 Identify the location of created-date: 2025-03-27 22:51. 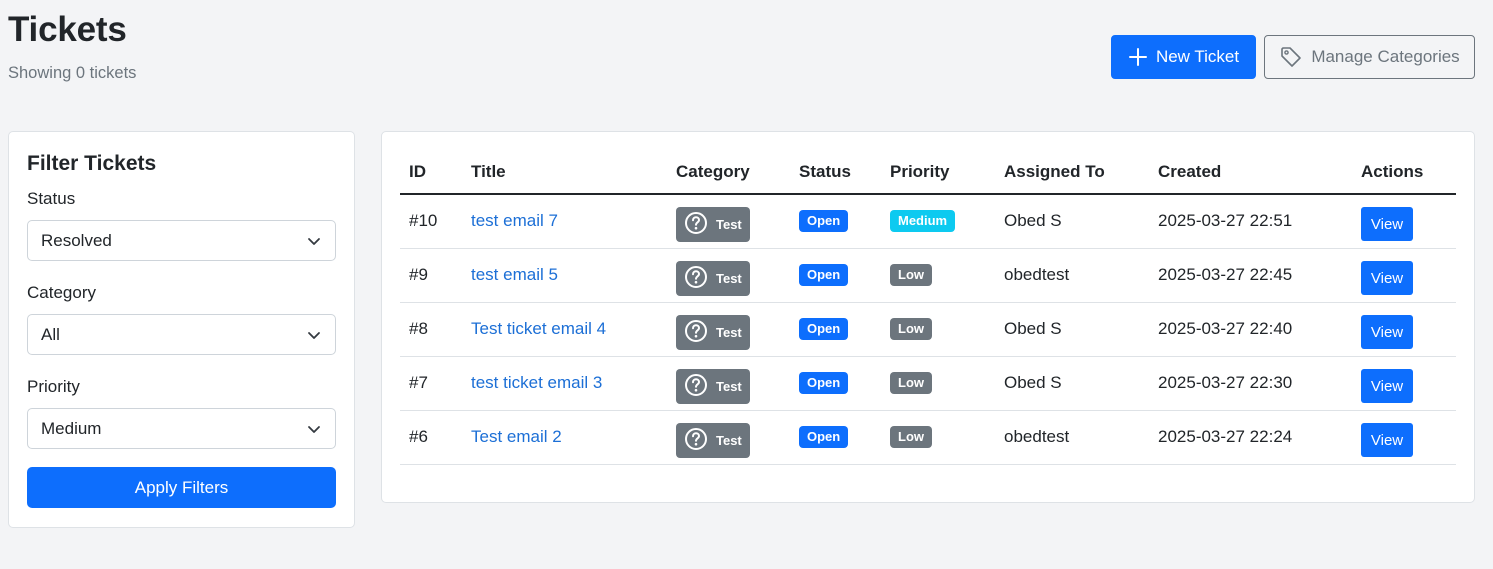
(1250, 221).